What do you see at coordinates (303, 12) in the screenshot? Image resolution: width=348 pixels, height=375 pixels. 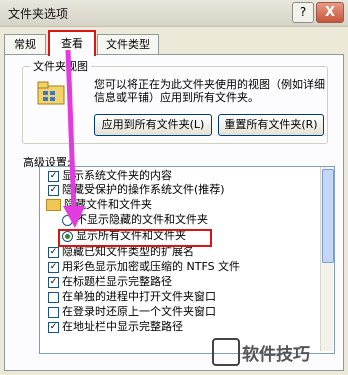 I see `help-button: ?` at bounding box center [303, 12].